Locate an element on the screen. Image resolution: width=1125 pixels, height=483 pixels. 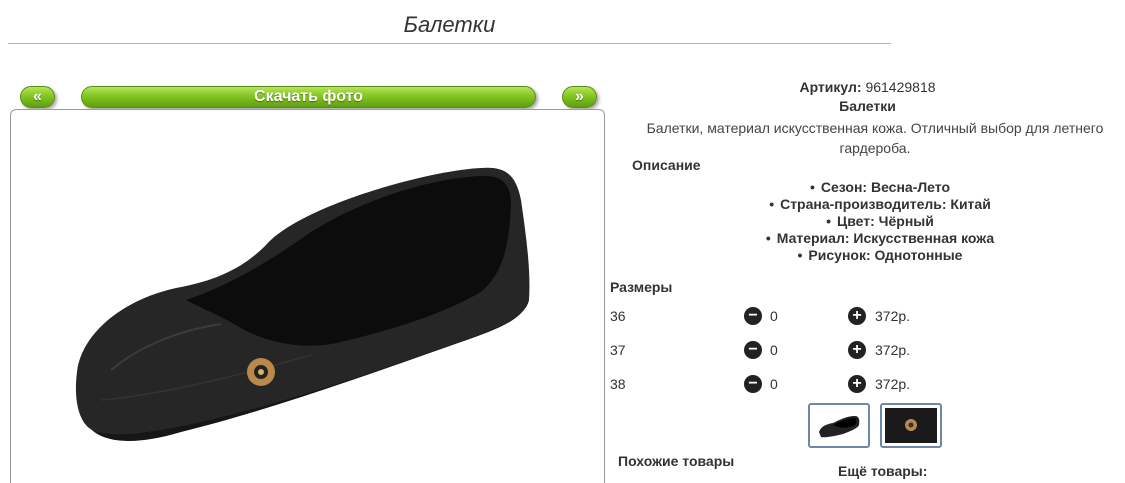
detail-thumbnail-image is located at coordinates (911, 425).